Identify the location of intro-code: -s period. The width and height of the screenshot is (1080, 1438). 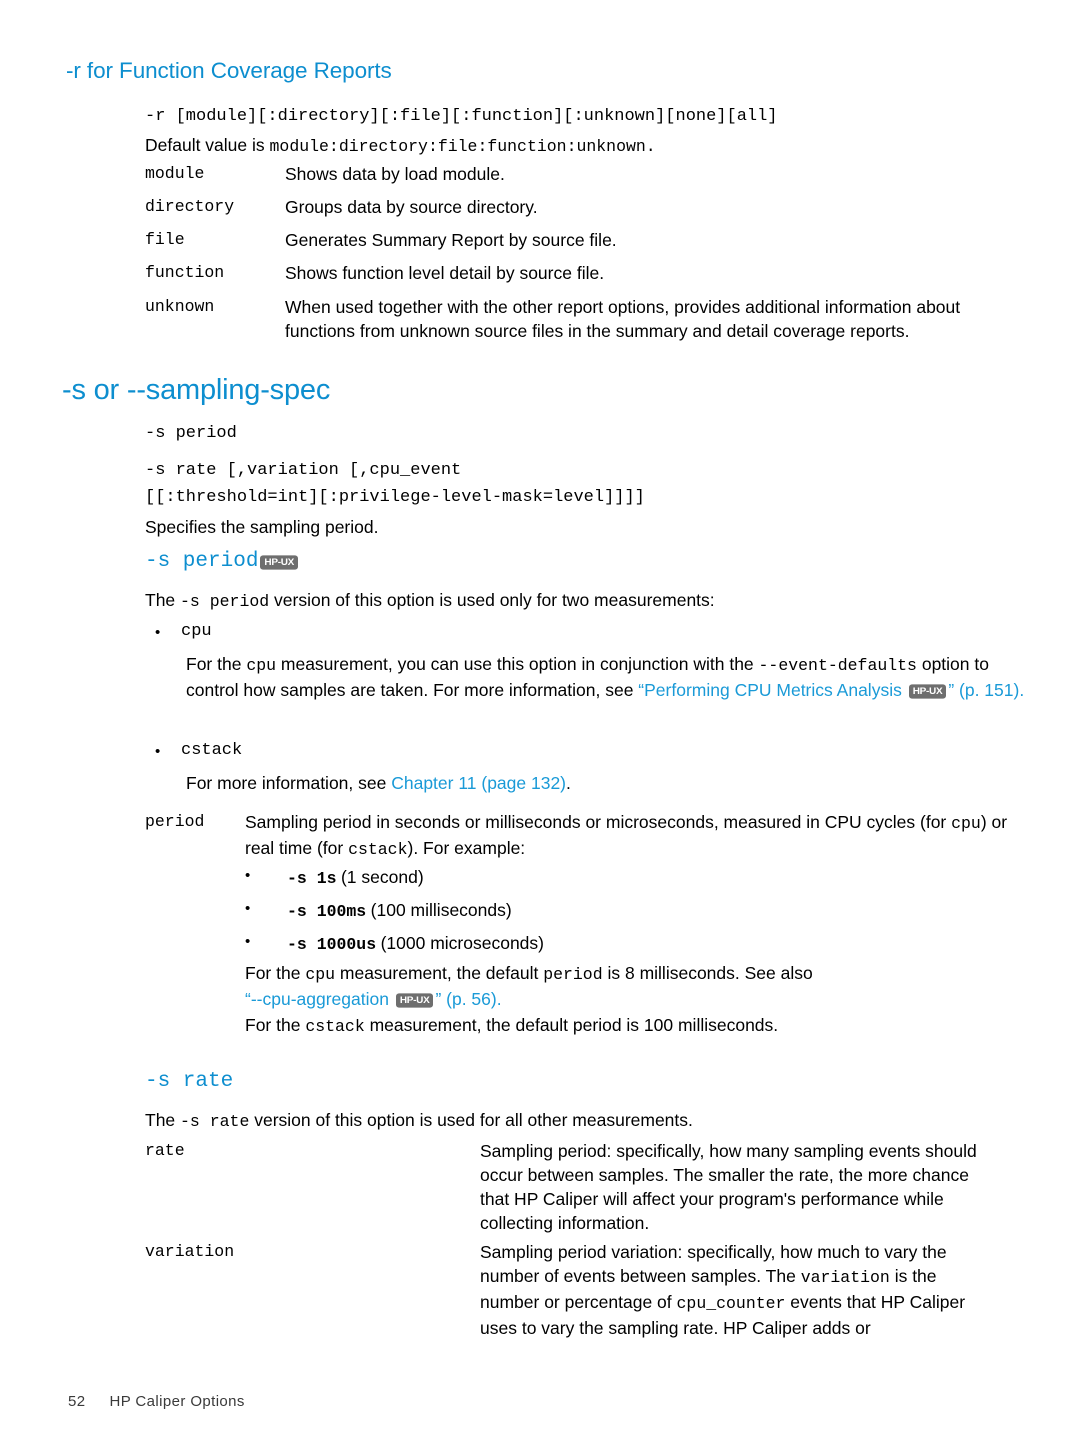
(225, 601).